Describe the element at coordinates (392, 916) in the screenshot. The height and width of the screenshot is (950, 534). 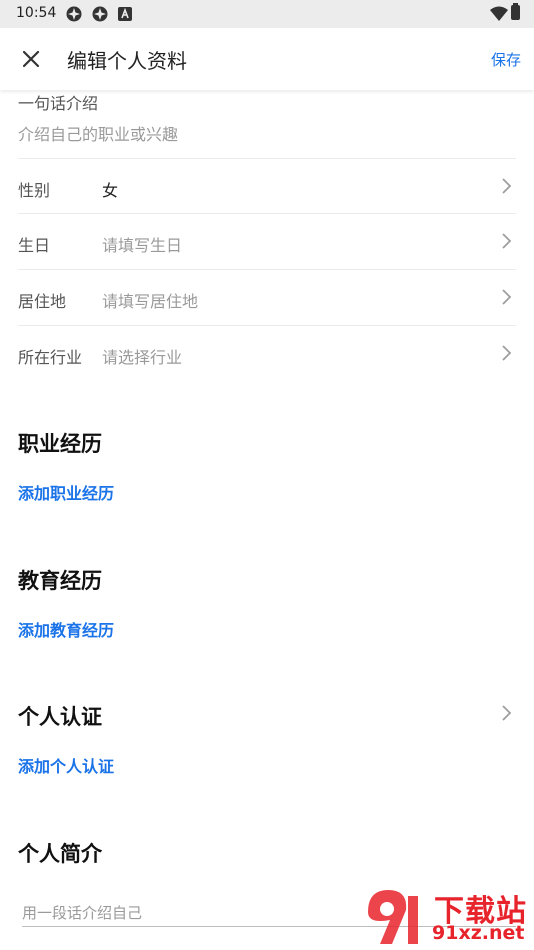
I see `watermark-logo-icon` at that location.